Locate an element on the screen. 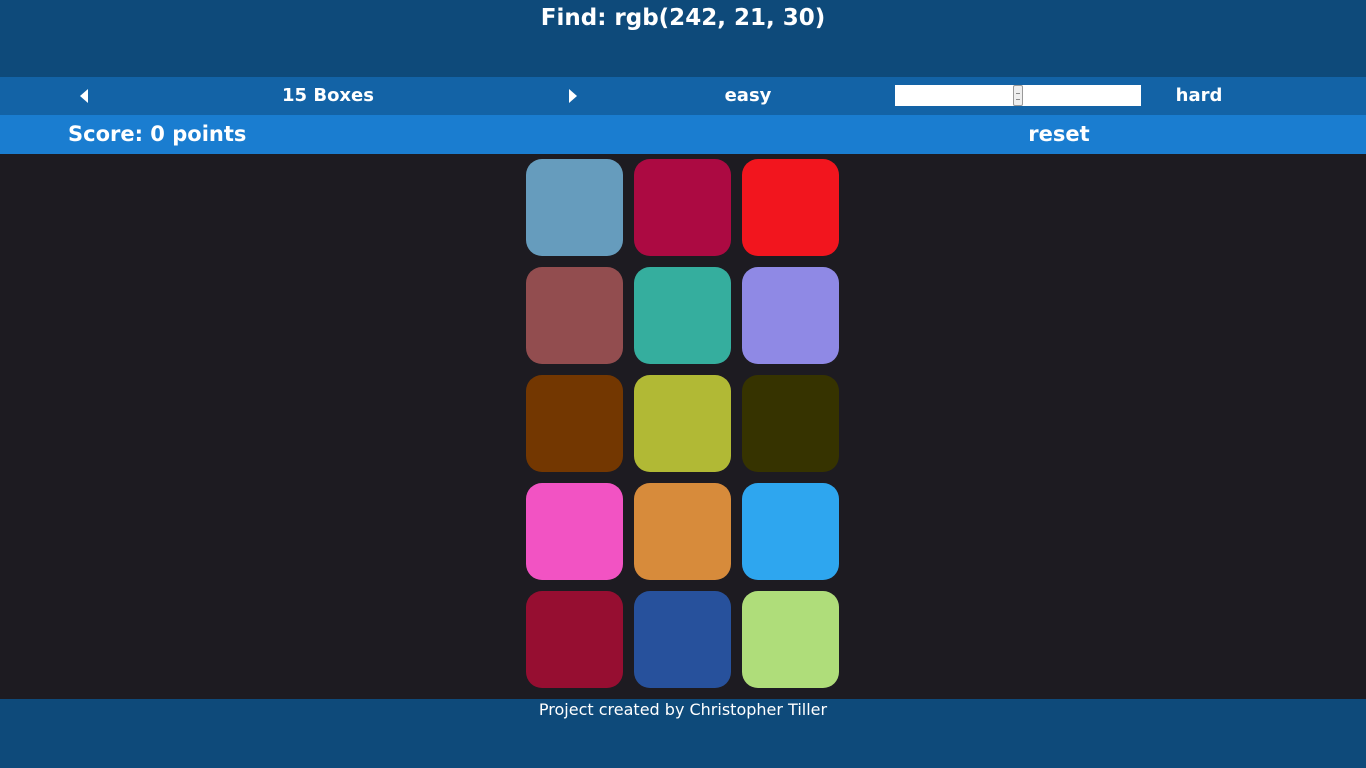  footer-credit: Project created by Christopher Tiller is located at coordinates (683, 709).